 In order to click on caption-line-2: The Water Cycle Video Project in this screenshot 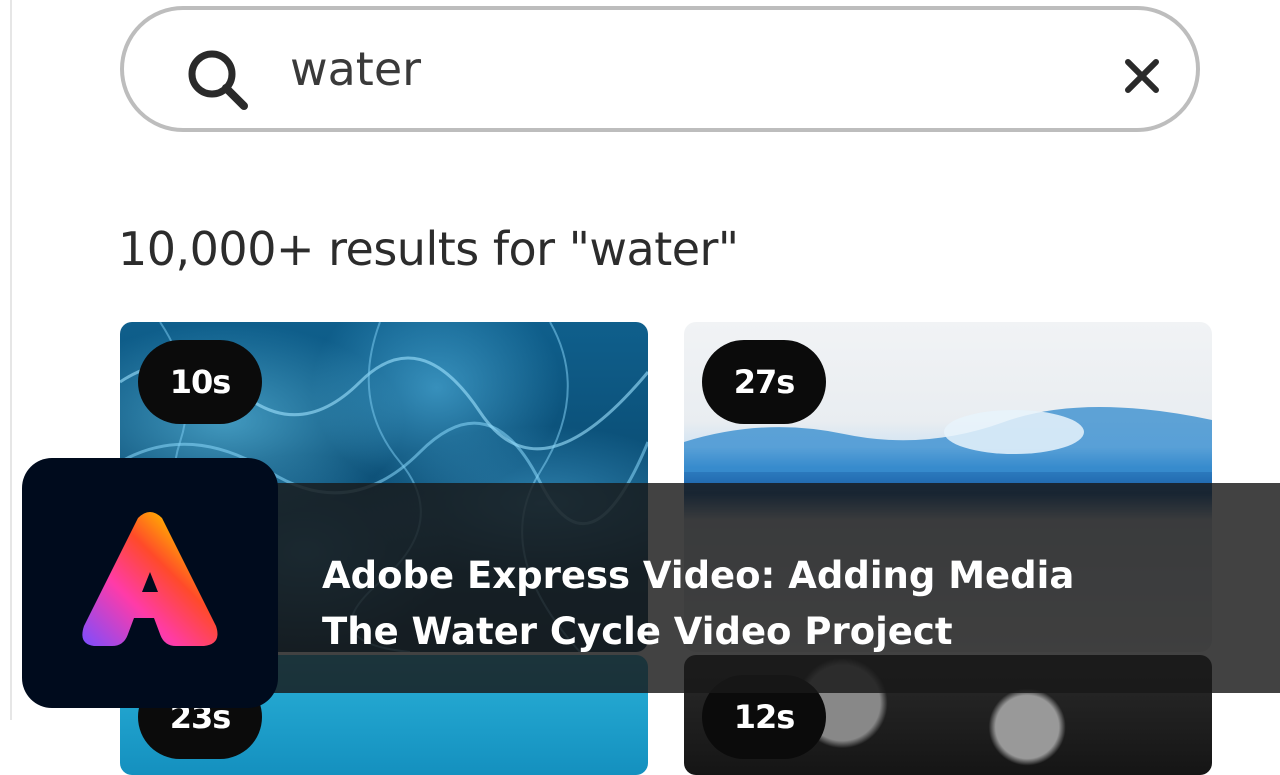, I will do `click(637, 631)`.